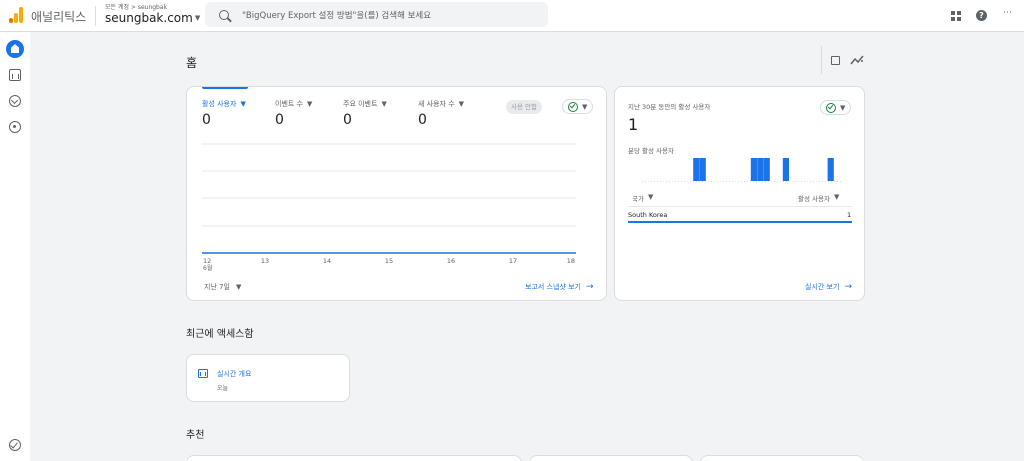 The height and width of the screenshot is (461, 1024). What do you see at coordinates (669, 107) in the screenshot?
I see `realtime-title: 지난 30분 동안의 활성 사용자` at bounding box center [669, 107].